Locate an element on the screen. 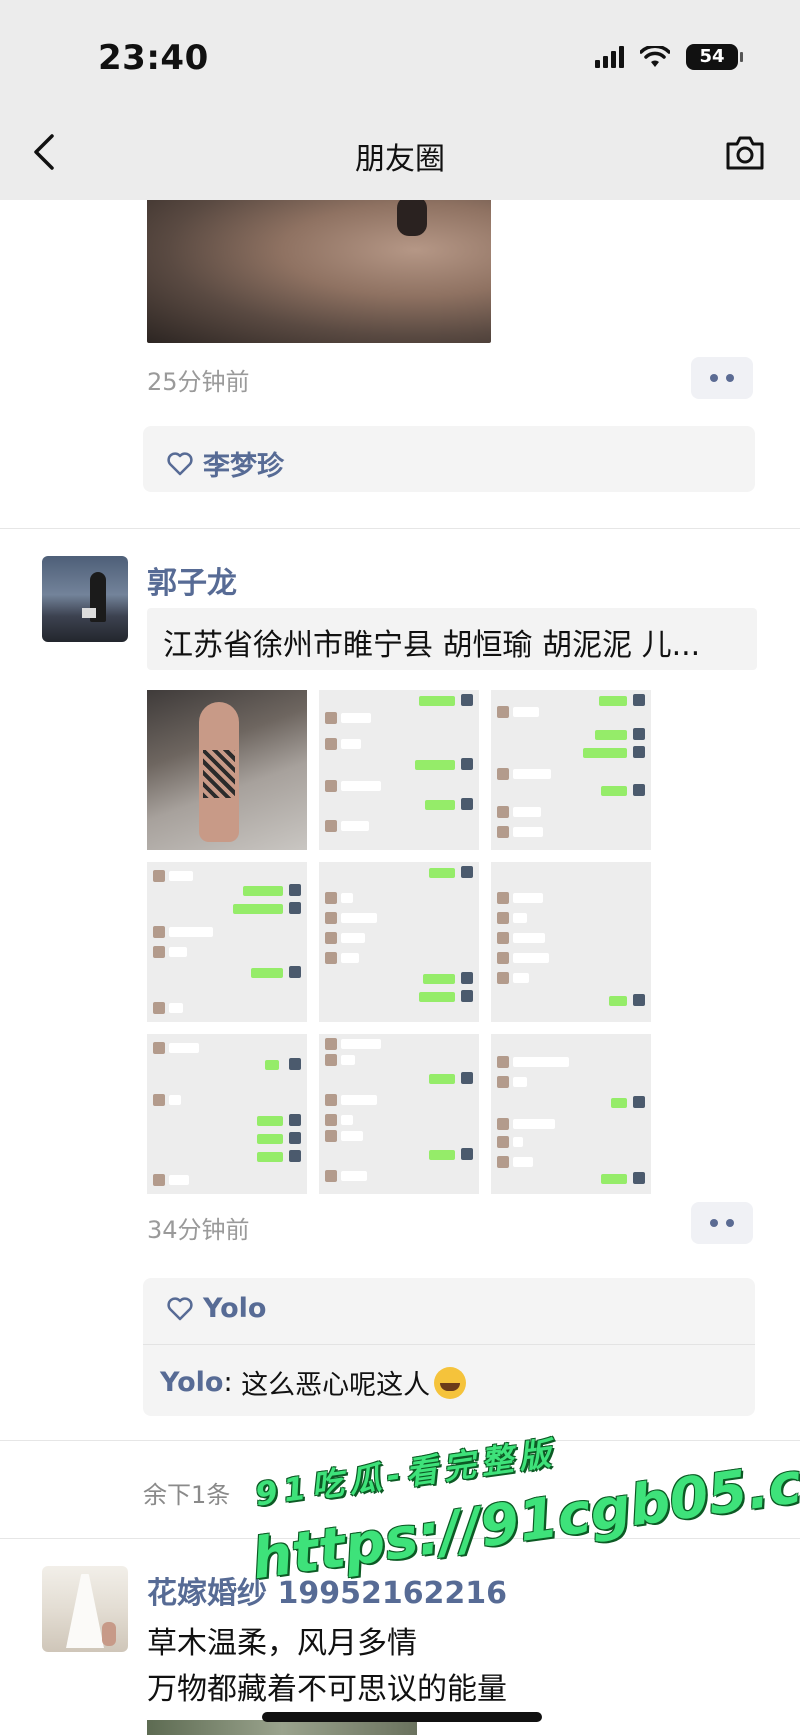  liker-name: Yolo is located at coordinates (234, 1308).